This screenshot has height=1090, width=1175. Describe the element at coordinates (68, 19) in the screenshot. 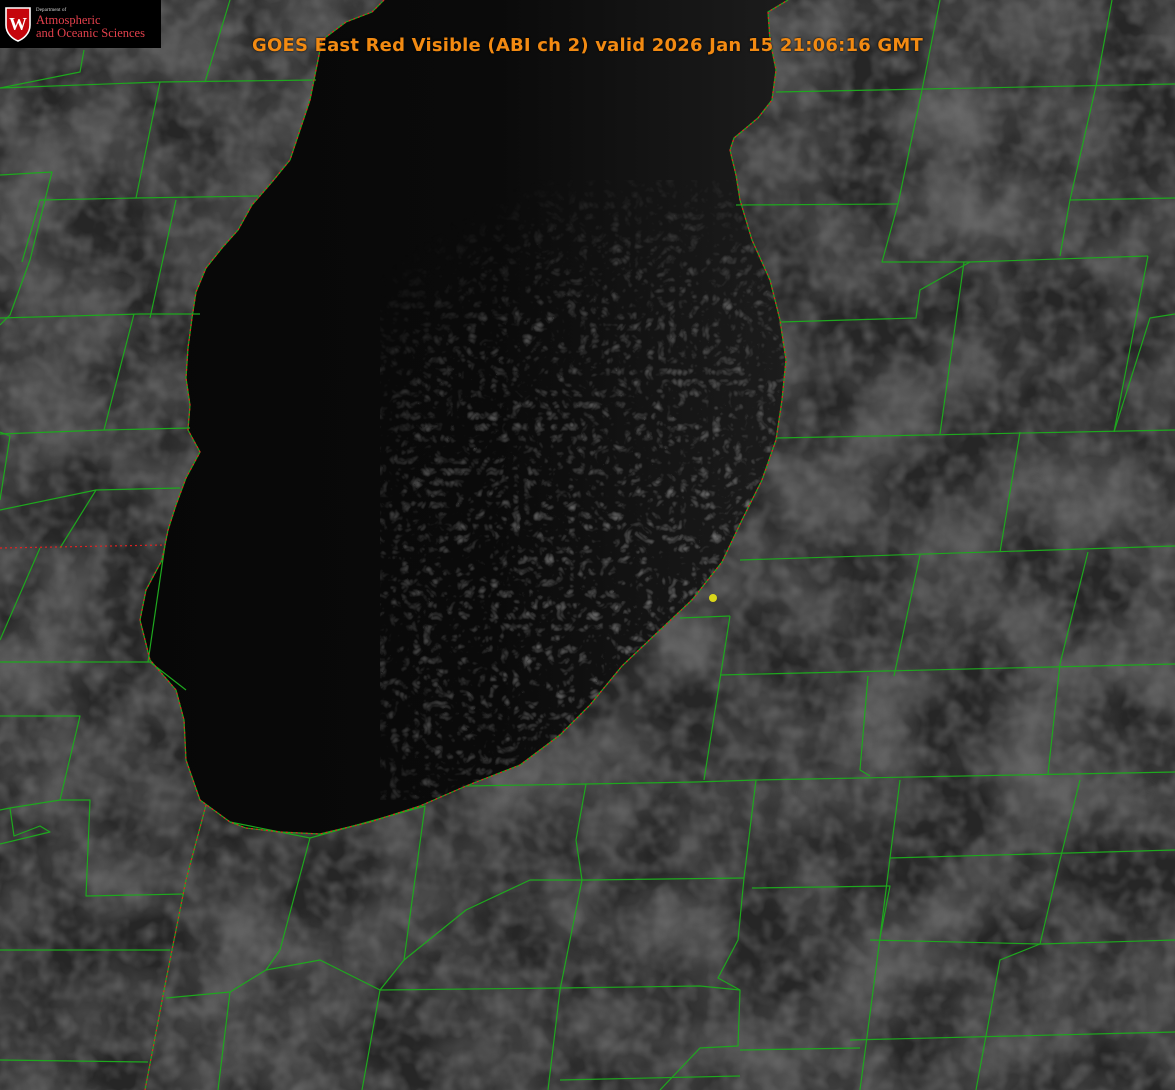

I see `logo-line-1: Atmospheric` at that location.